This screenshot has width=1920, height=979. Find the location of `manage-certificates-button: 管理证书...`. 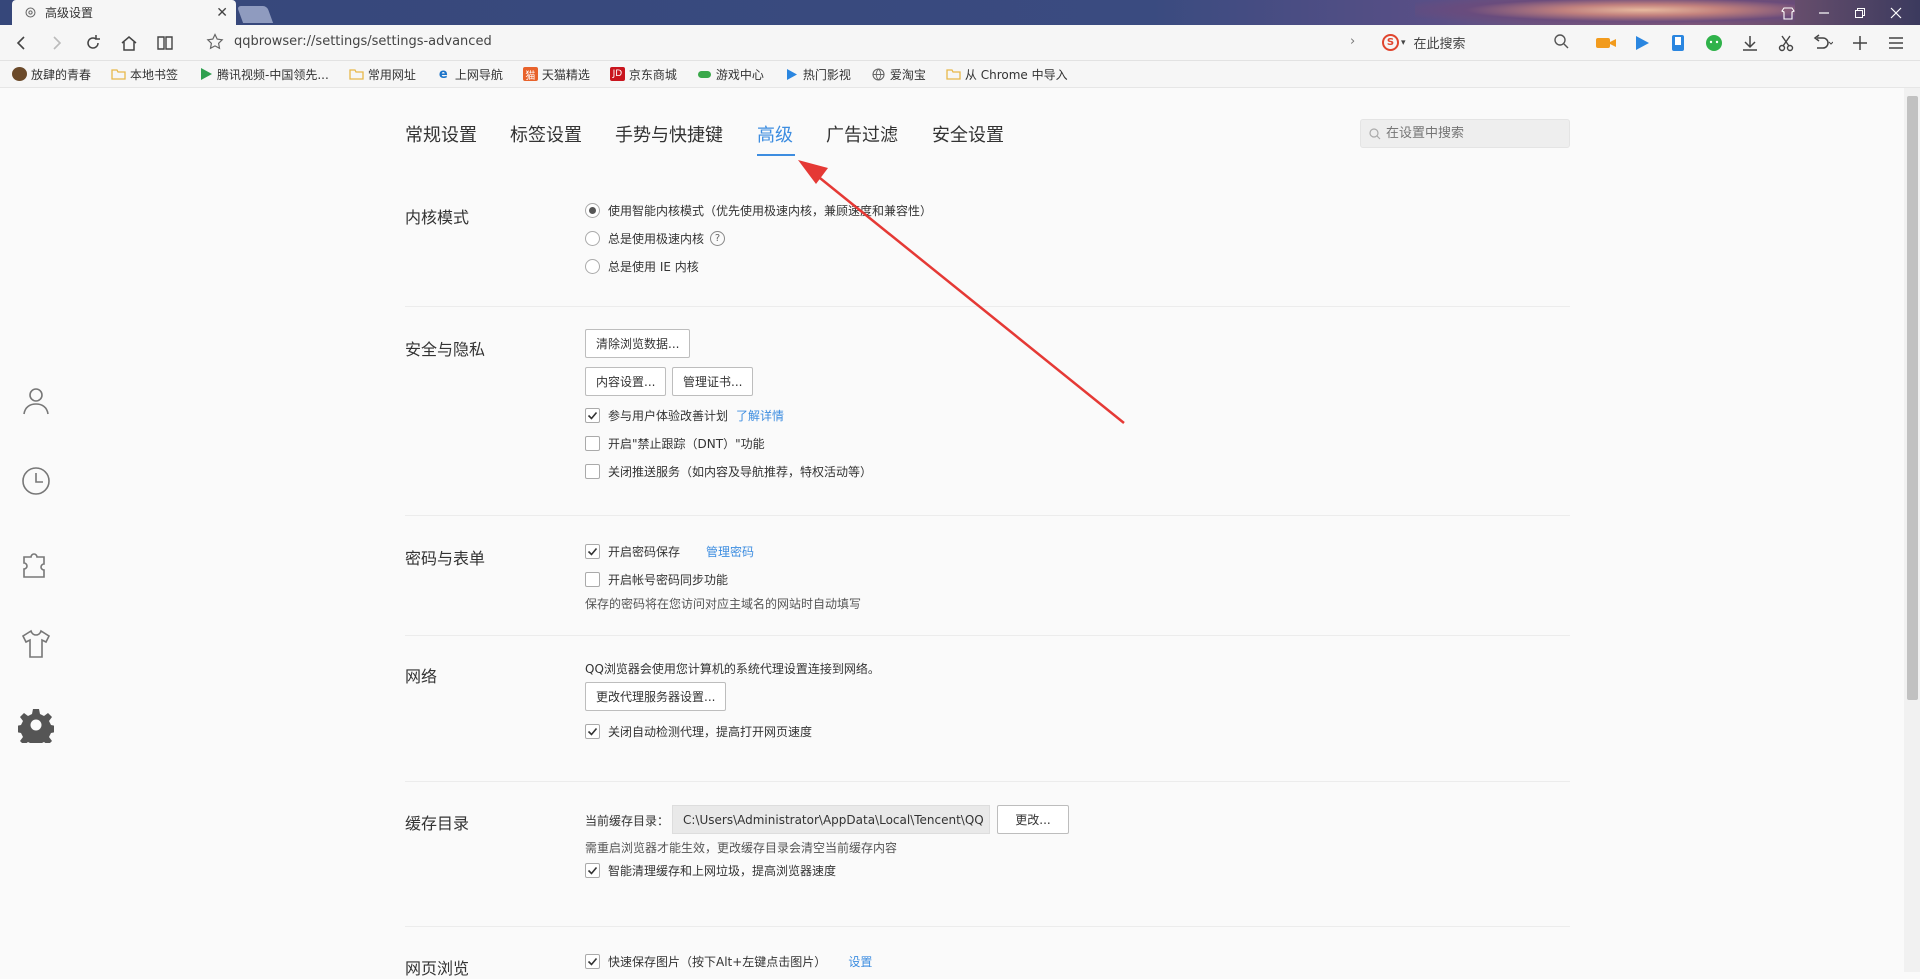

manage-certificates-button: 管理证书... is located at coordinates (713, 381).